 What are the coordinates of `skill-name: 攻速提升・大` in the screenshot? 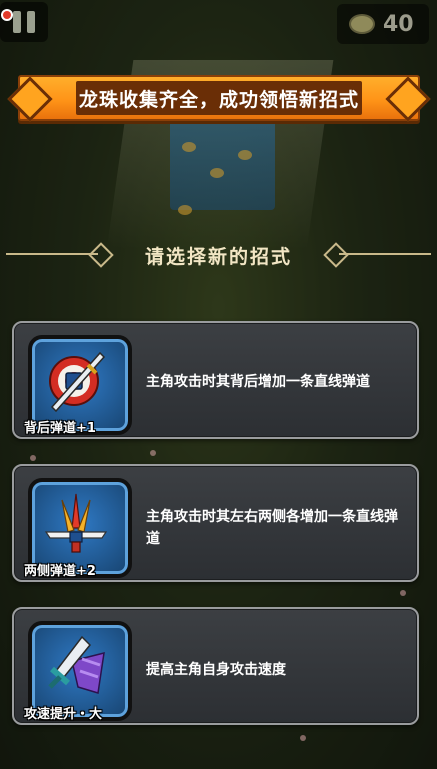 It's located at (63, 714).